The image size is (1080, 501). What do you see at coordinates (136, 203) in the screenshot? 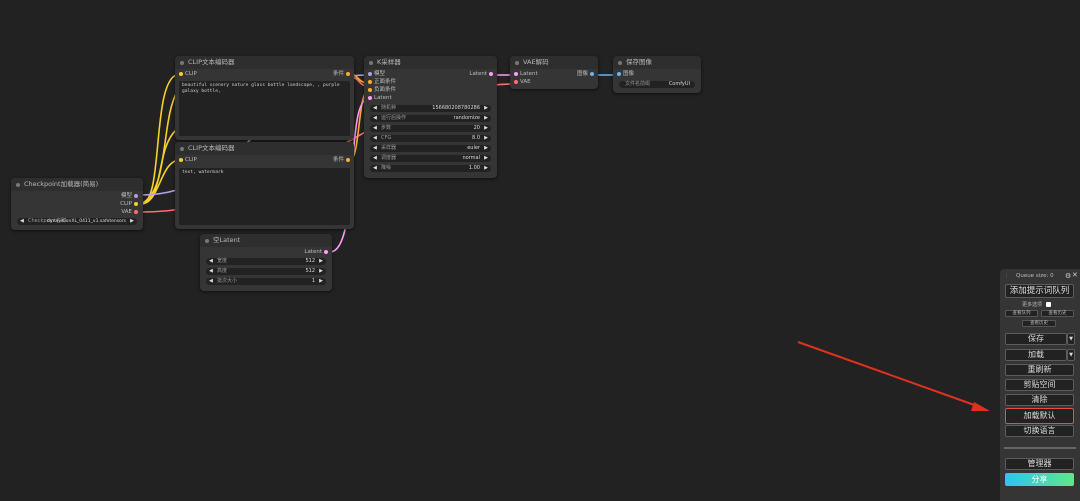
I see `output-clip-dot` at bounding box center [136, 203].